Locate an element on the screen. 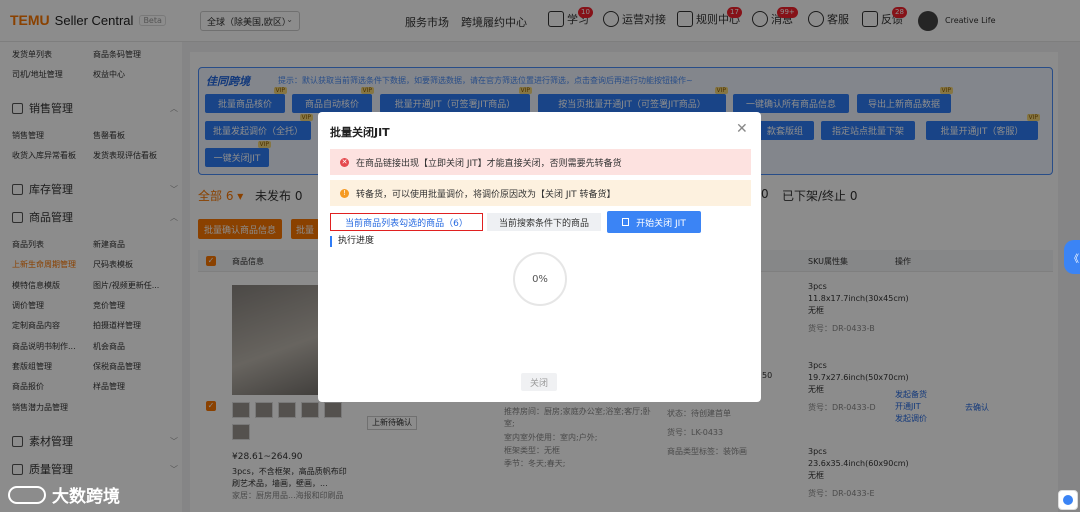  watermark-text: 大数跨境 is located at coordinates (86, 497).